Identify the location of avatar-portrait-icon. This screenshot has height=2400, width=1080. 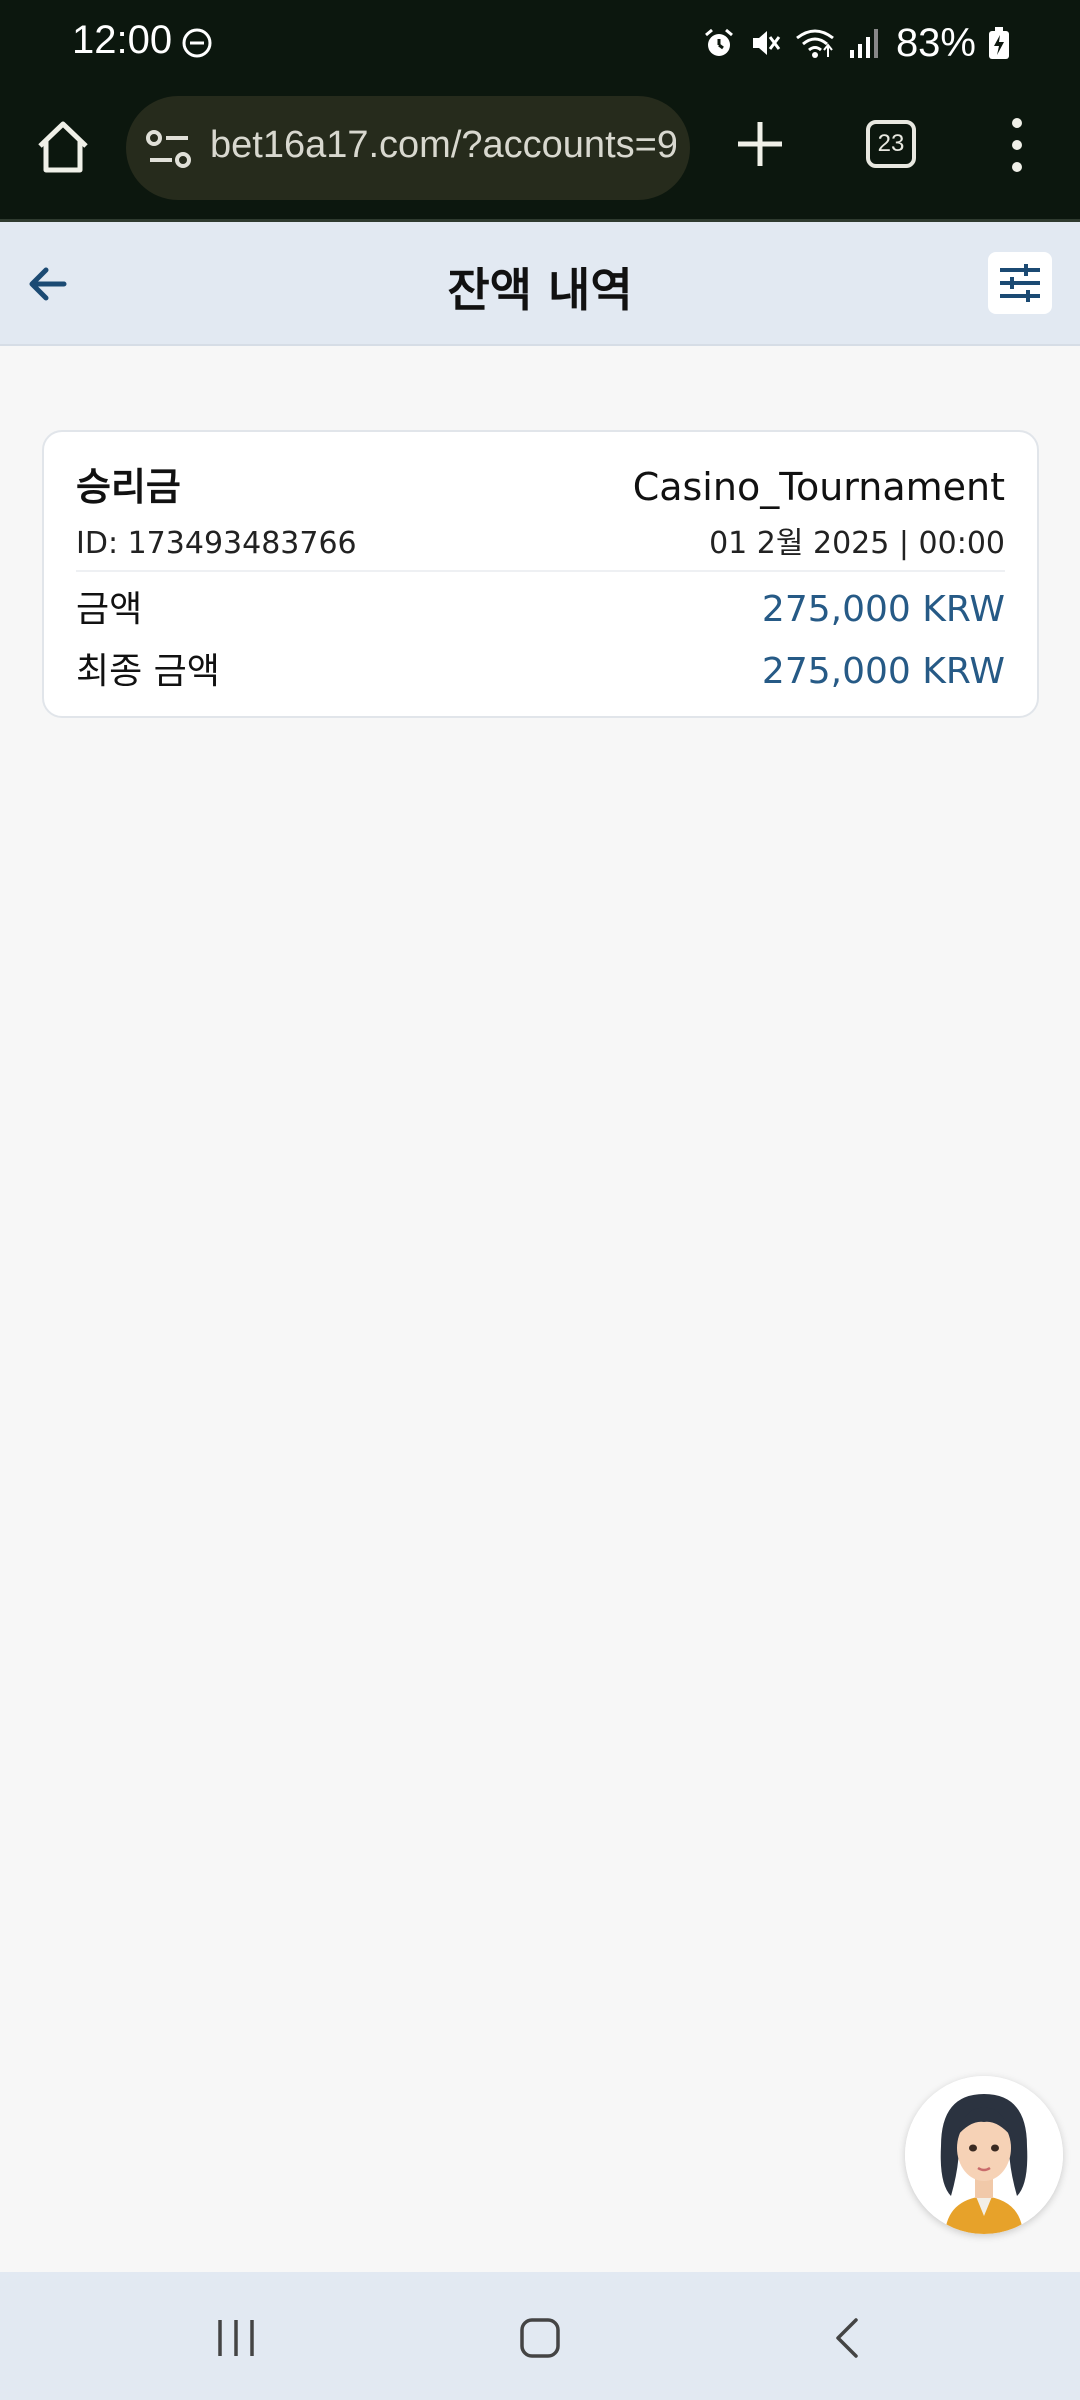
(984, 2155).